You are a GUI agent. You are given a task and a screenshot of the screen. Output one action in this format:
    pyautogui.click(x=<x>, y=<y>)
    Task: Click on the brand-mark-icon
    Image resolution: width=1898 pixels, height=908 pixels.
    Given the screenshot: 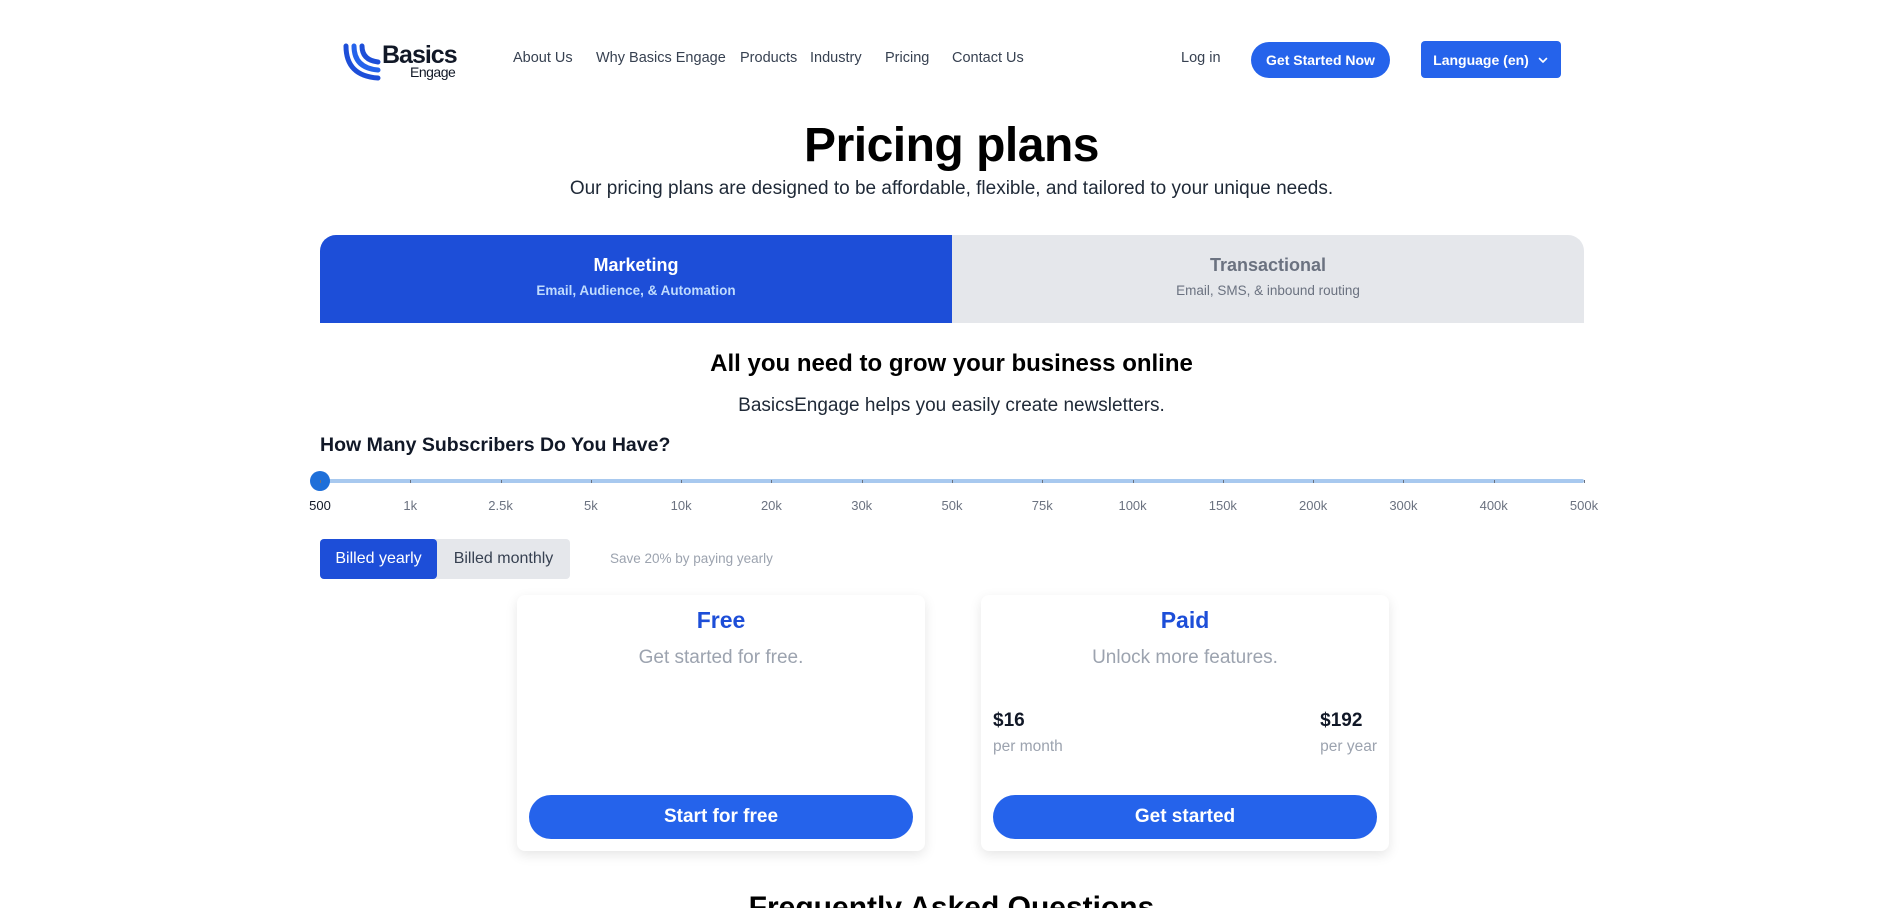 What is the action you would take?
    pyautogui.click(x=362, y=62)
    